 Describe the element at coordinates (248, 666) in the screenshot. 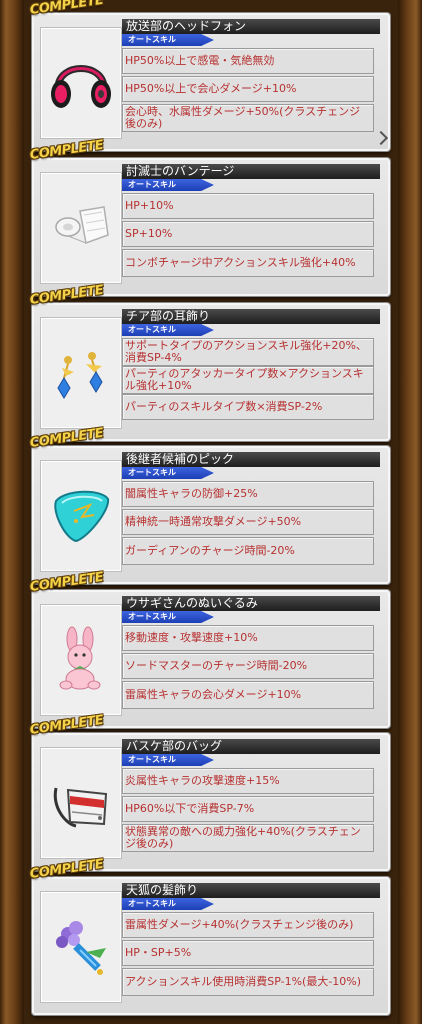

I see `skill-row: ソードマスターのチャージ時間-20%` at that location.